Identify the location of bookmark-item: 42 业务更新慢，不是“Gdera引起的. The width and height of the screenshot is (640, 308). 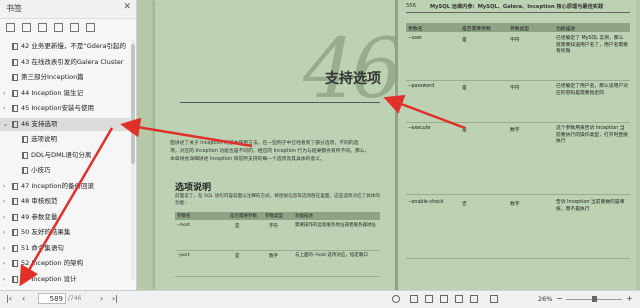
(65, 46).